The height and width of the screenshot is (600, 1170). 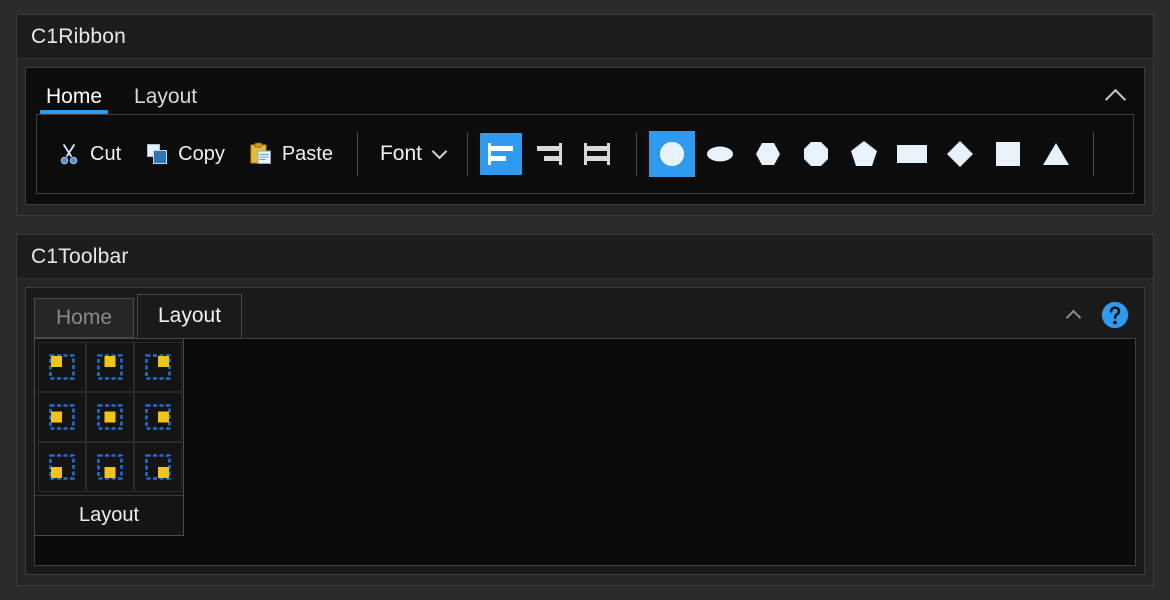 I want to click on anchor-bottom-center-icon, so click(x=110, y=467).